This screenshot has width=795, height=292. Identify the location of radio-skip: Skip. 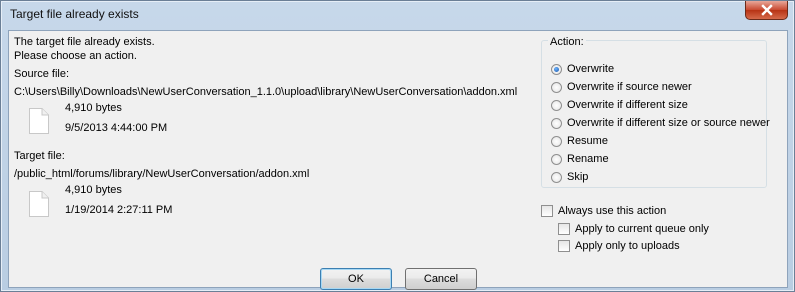
(569, 177).